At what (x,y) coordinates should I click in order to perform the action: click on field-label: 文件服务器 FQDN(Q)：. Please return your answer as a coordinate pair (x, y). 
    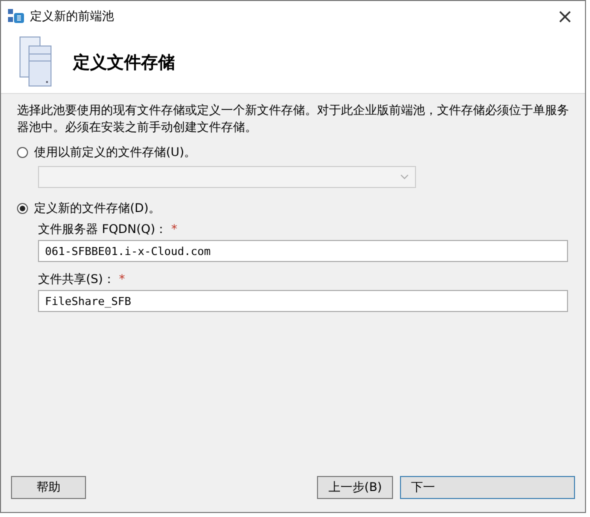
    Looking at the image, I should click on (103, 229).